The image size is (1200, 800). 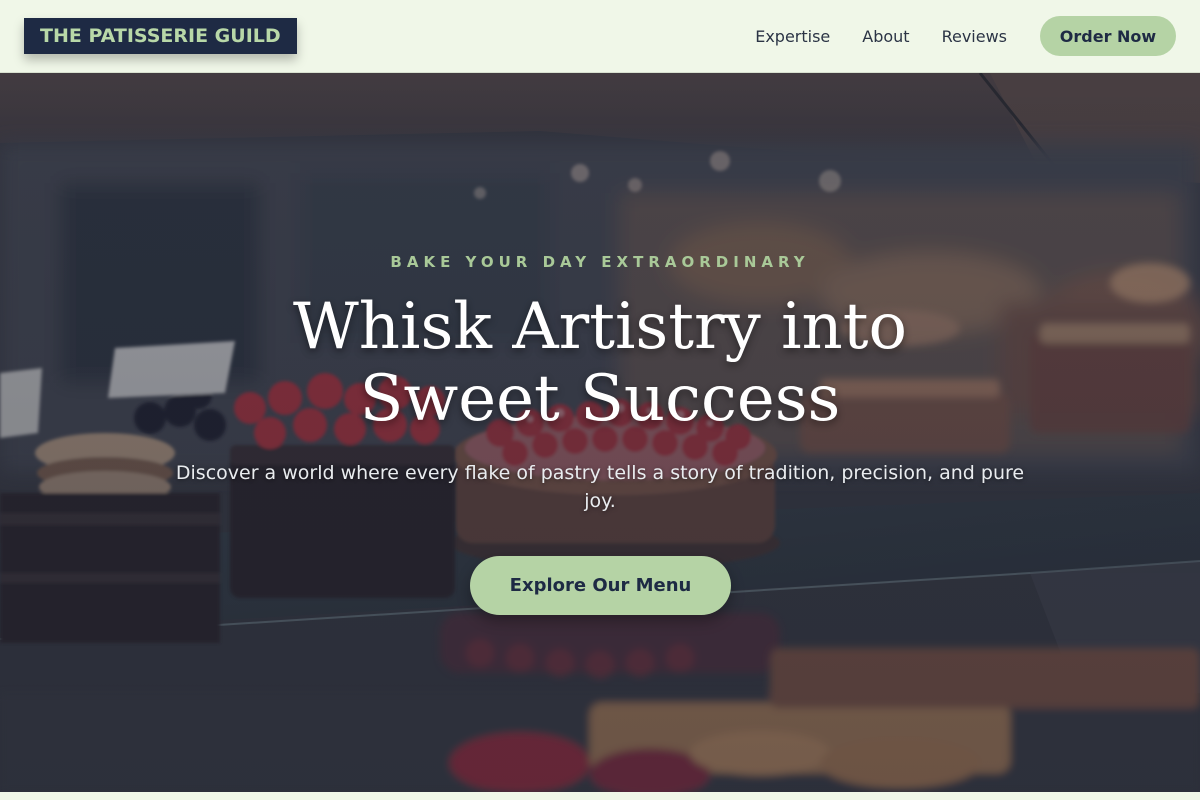 What do you see at coordinates (600, 363) in the screenshot?
I see `hero-title: Whisk Artistry into Sweet Success` at bounding box center [600, 363].